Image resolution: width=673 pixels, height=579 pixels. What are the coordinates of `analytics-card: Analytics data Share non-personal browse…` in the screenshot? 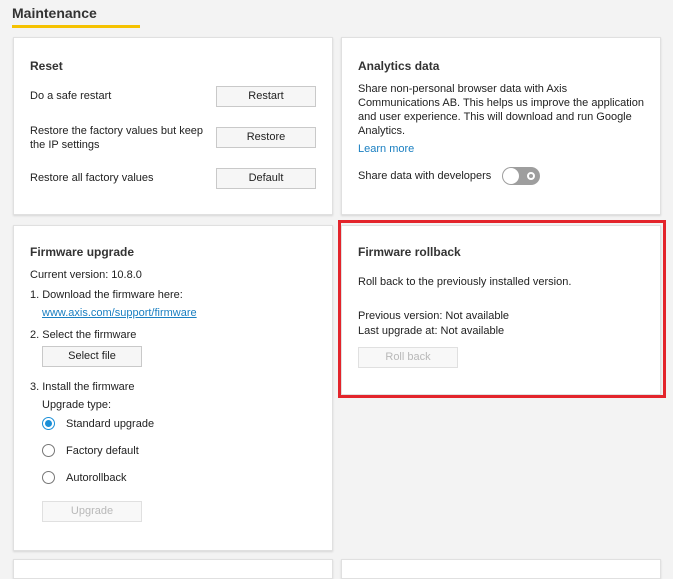 It's located at (501, 126).